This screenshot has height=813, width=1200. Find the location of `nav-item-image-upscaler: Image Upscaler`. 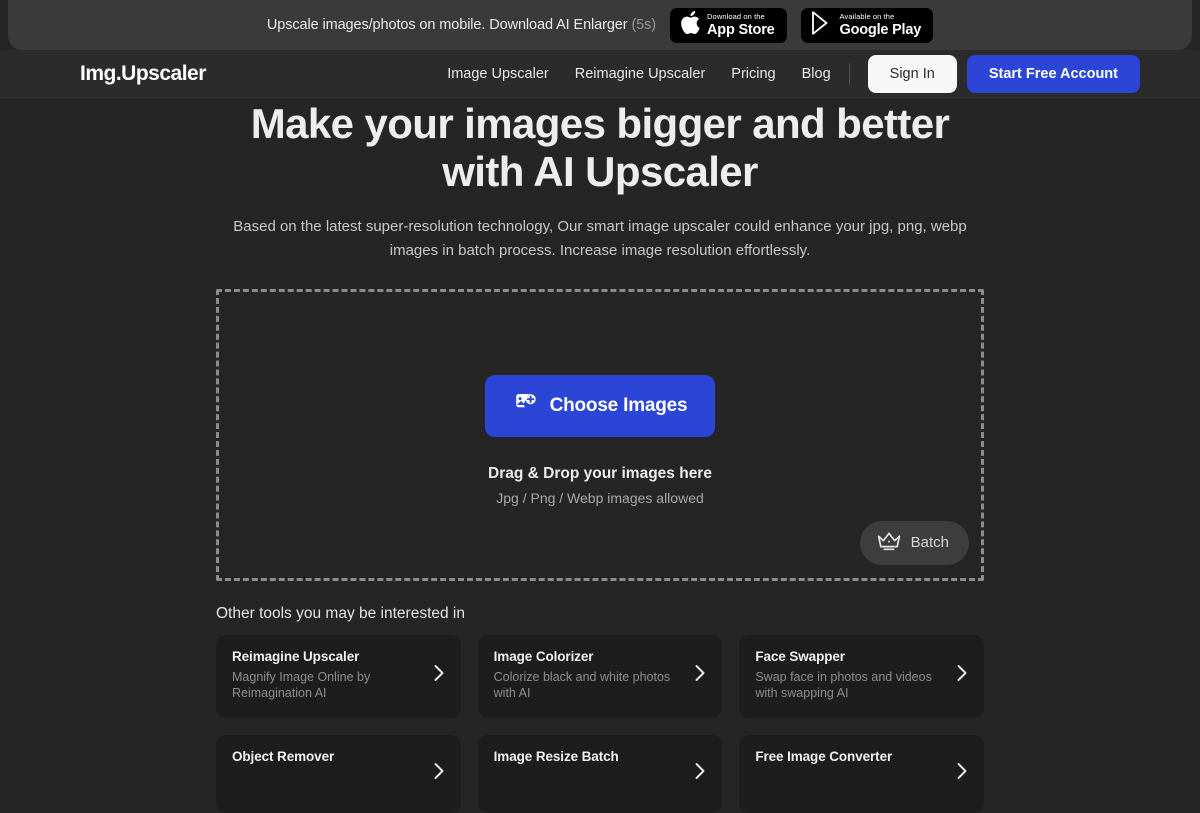

nav-item-image-upscaler: Image Upscaler is located at coordinates (498, 74).